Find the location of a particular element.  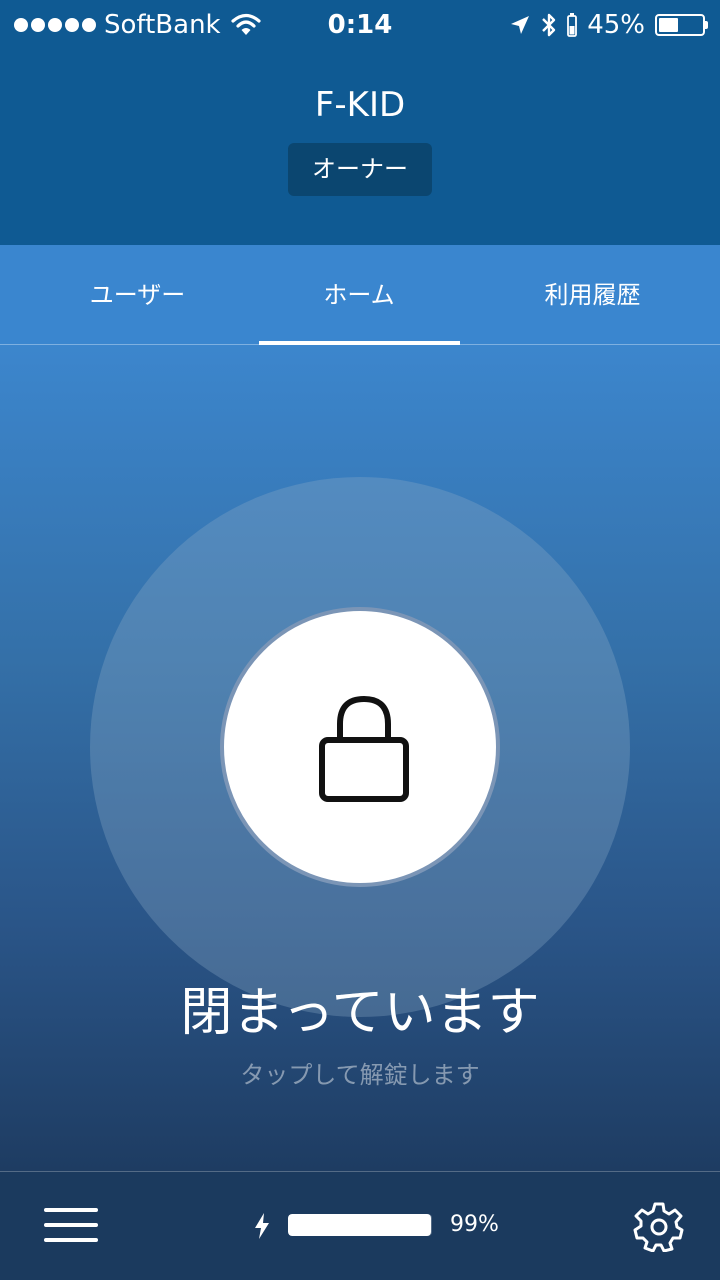

tab-home: ホーム is located at coordinates (359, 295).